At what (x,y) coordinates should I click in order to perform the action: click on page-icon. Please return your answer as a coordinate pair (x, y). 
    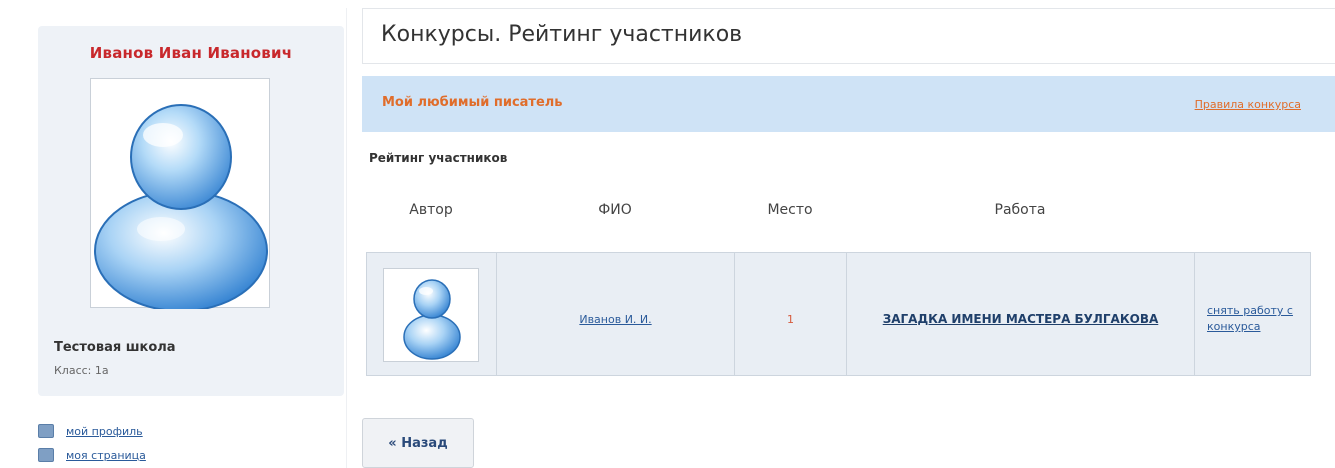
    Looking at the image, I should click on (46, 455).